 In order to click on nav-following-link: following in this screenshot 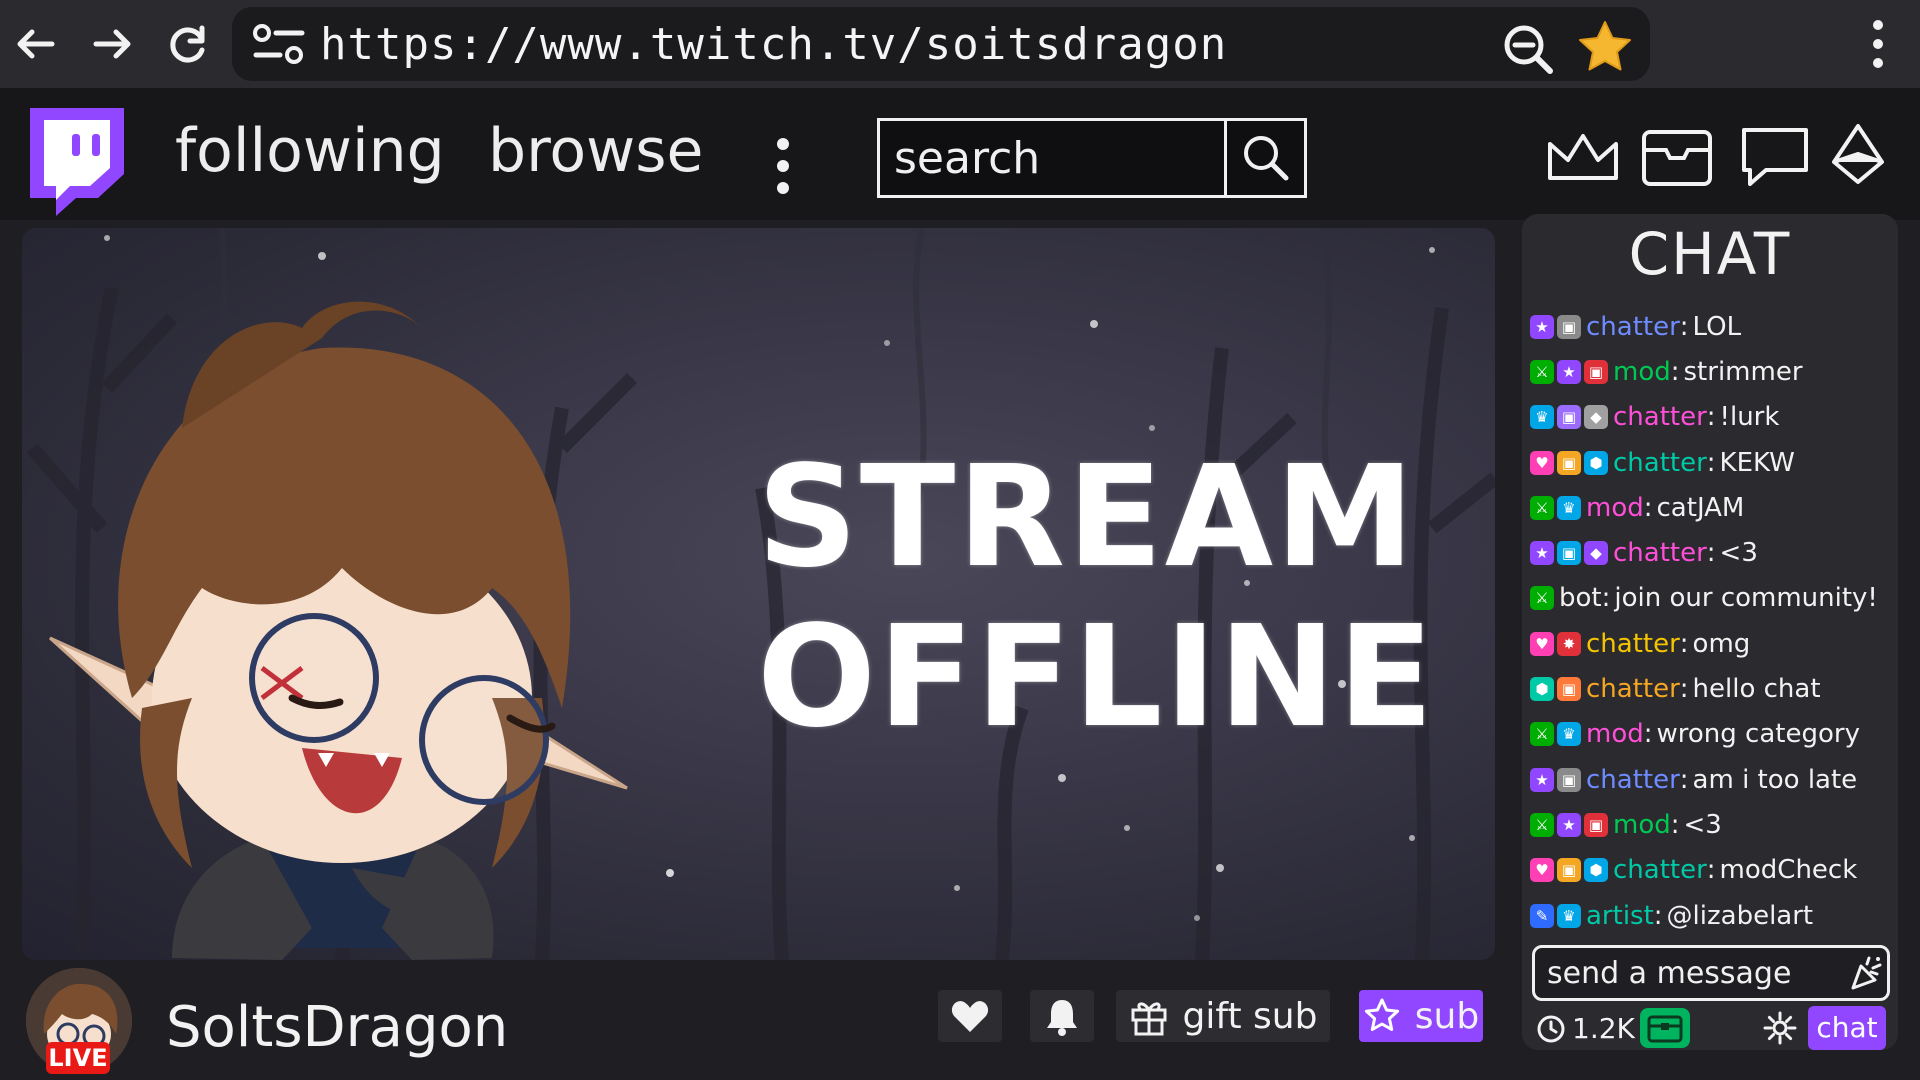, I will do `click(310, 151)`.